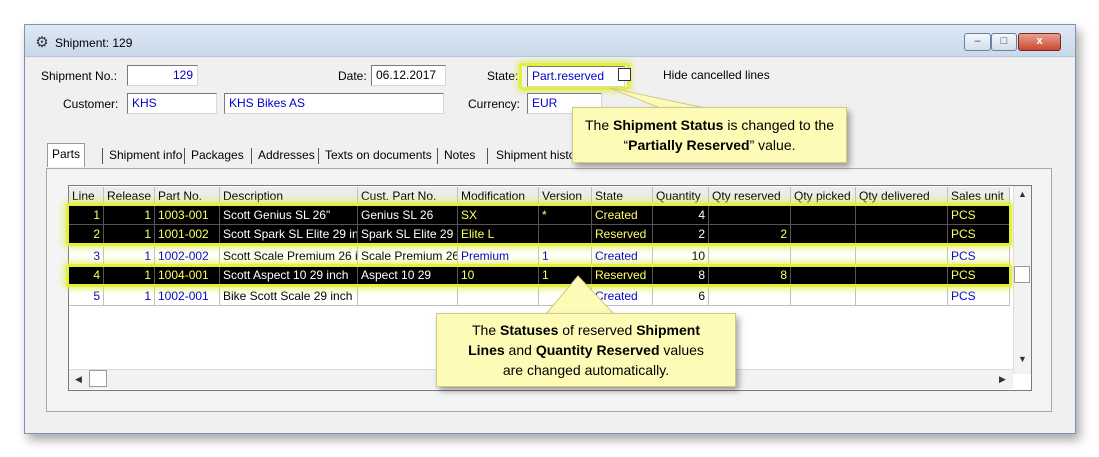 This screenshot has width=1099, height=457. Describe the element at coordinates (550, 41) in the screenshot. I see `title-bar: ⚙ Shipment: 129 – □ x` at that location.